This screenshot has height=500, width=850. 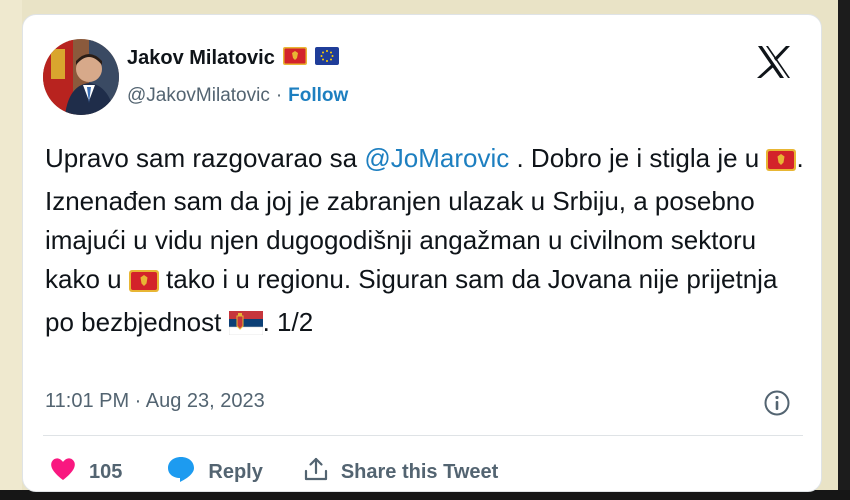 I want to click on right-edge-border, so click(x=844, y=250).